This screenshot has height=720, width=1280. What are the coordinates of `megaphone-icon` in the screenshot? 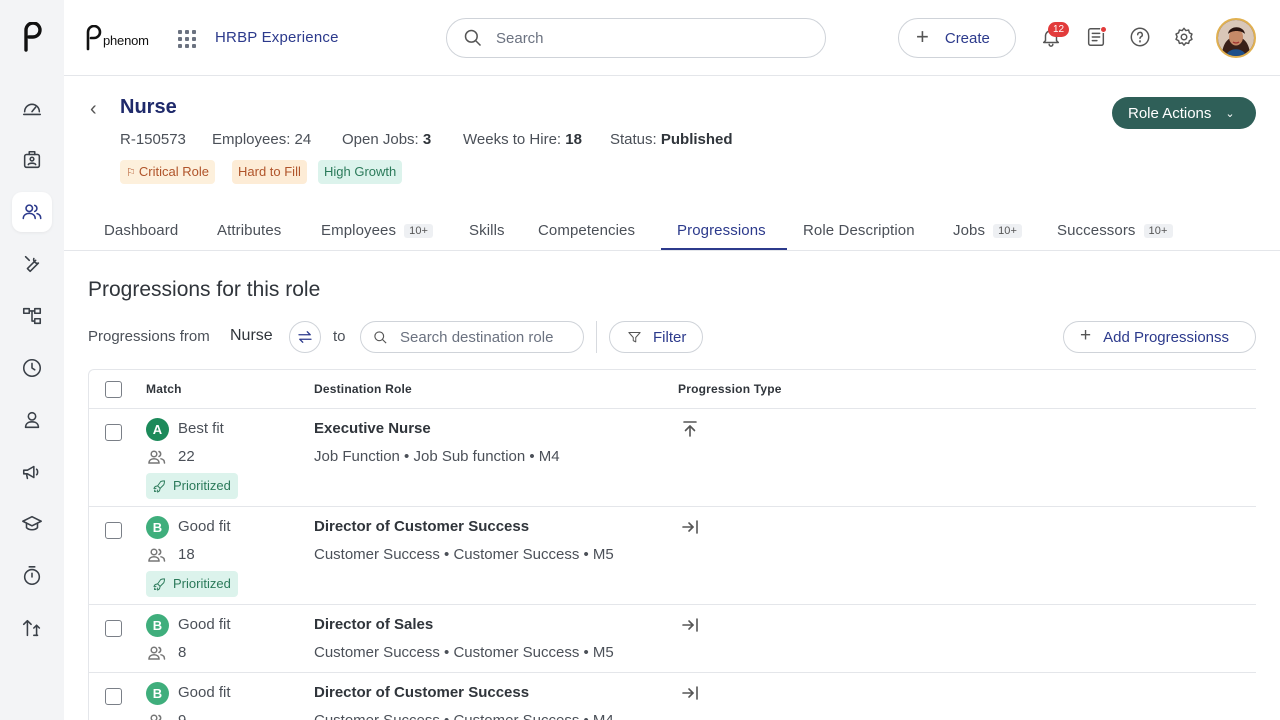 It's located at (32, 472).